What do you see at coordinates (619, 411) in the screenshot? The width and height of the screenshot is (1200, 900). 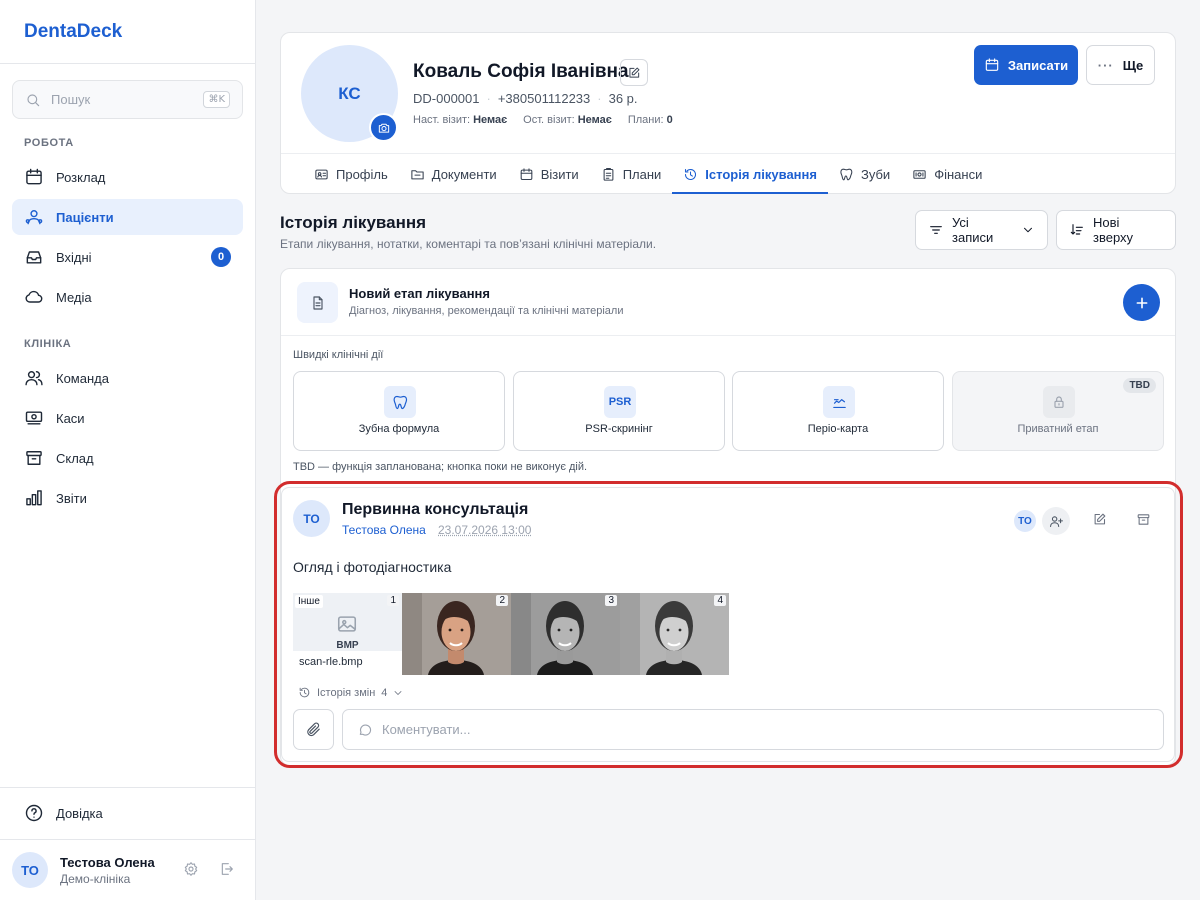 I see `quick-action-psr: PSR PSR-скринінг` at bounding box center [619, 411].